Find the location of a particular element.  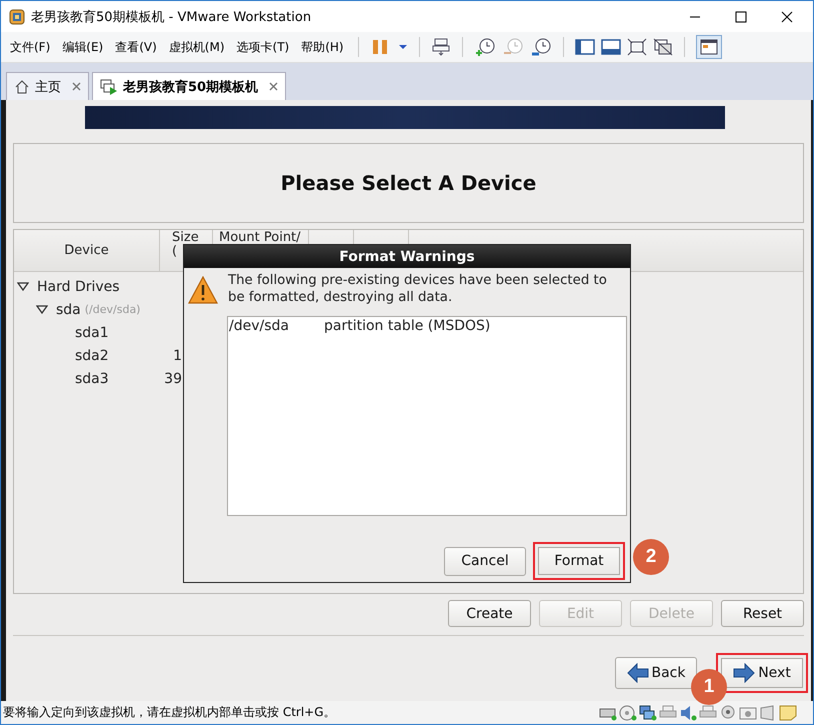

back-button: Back is located at coordinates (656, 673).